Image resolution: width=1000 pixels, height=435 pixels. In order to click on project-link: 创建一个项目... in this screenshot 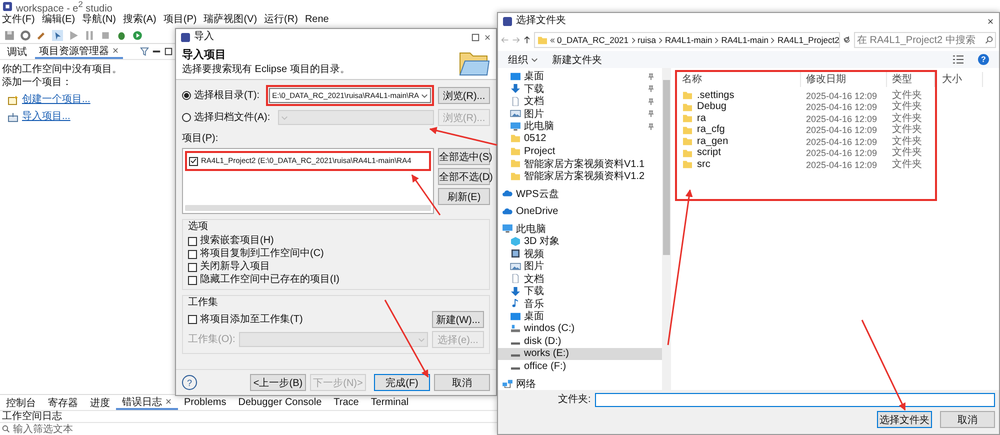, I will do `click(90, 100)`.